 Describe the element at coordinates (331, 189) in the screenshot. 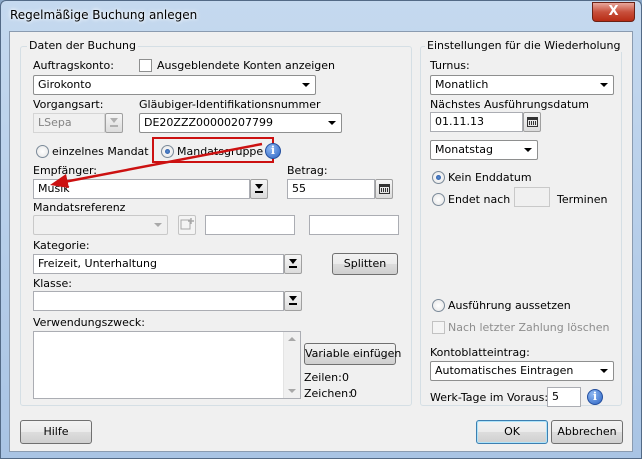

I see `betrag-input: 55` at that location.